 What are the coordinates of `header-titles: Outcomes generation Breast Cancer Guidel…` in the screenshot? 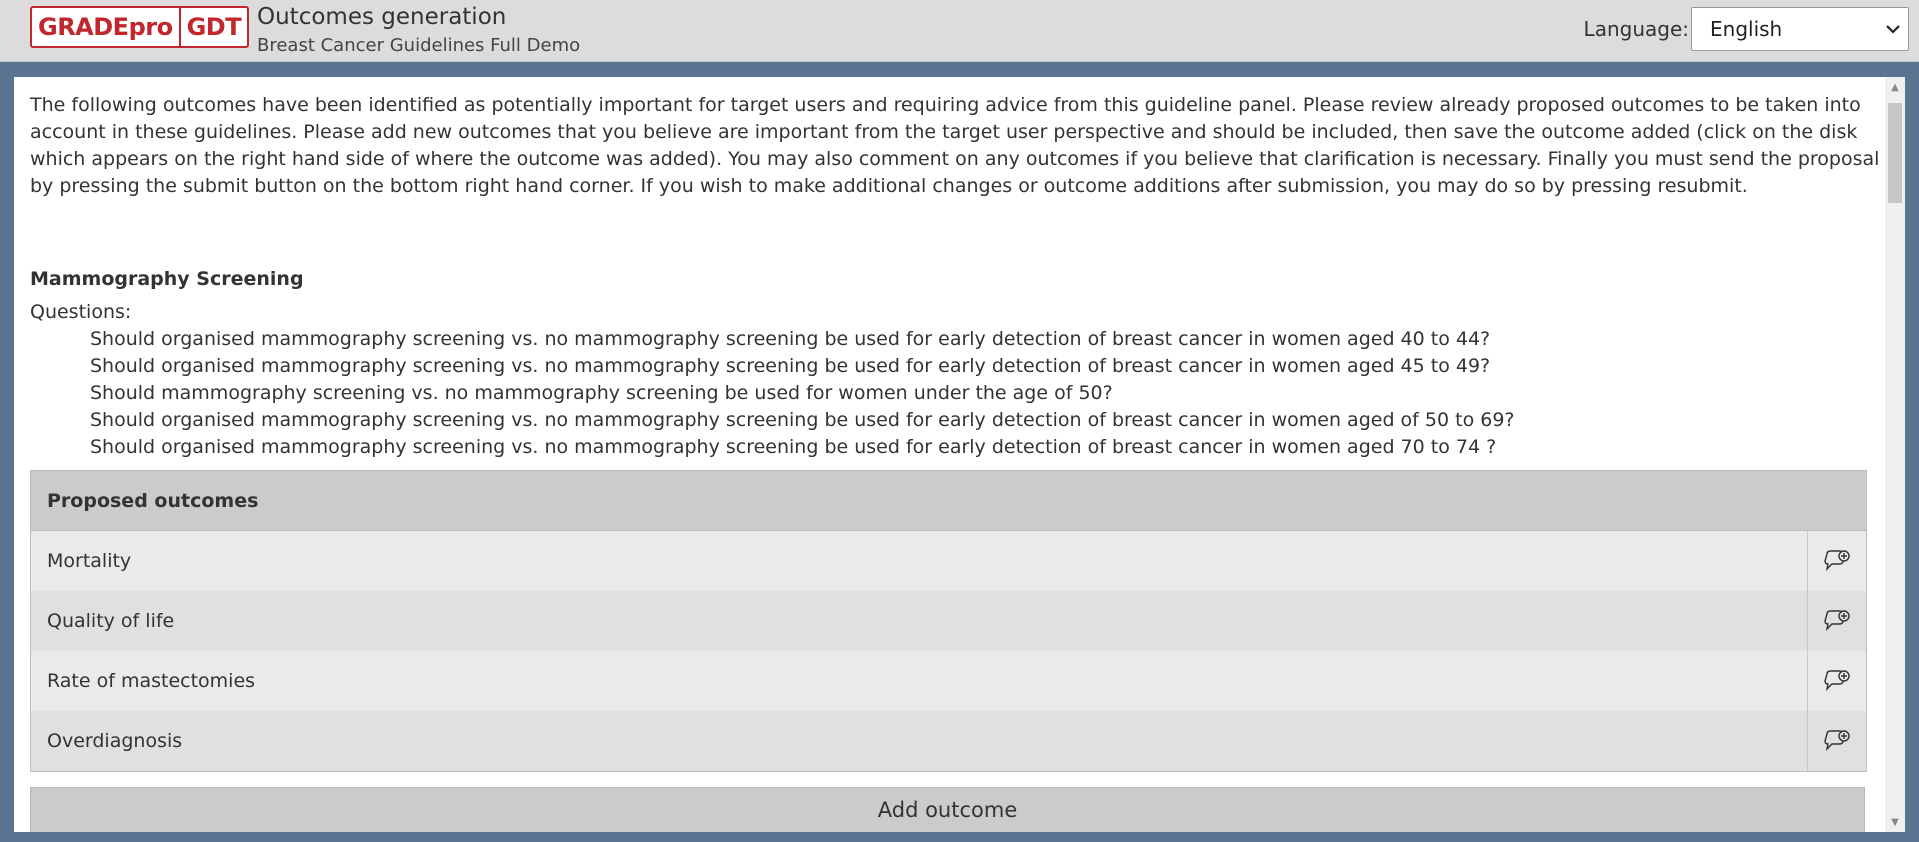 It's located at (418, 32).